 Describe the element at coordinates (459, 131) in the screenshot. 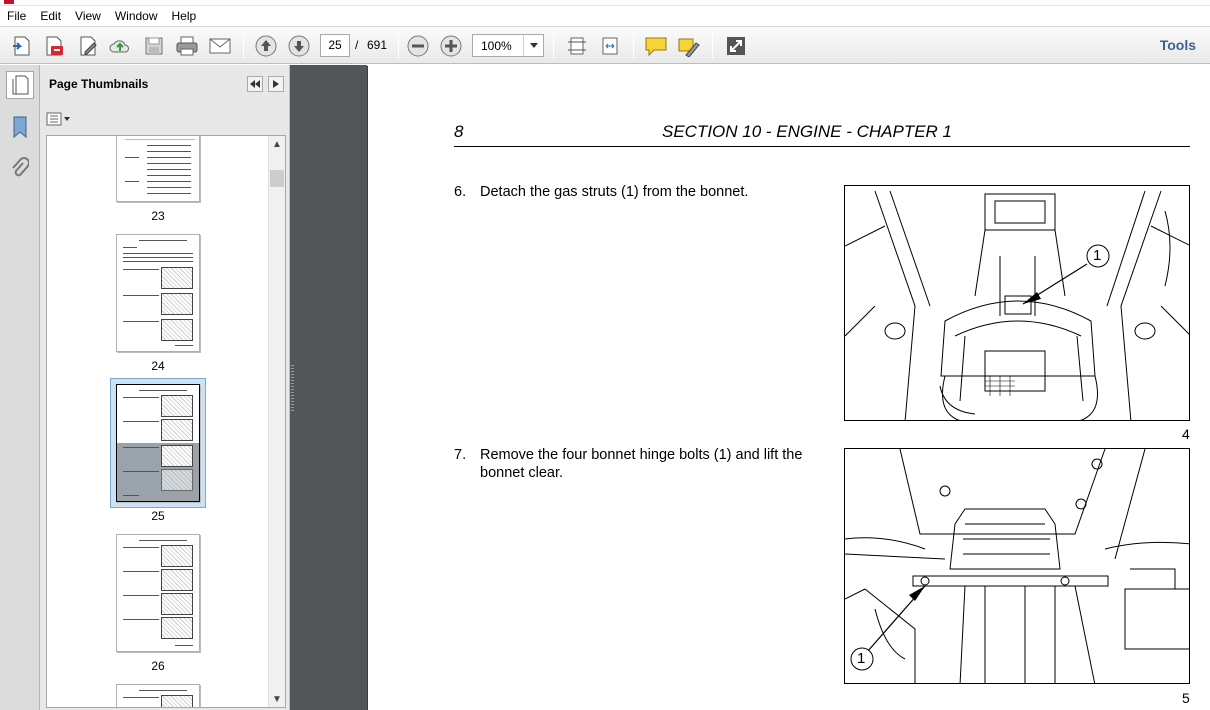

I see `page-number: 8` at that location.